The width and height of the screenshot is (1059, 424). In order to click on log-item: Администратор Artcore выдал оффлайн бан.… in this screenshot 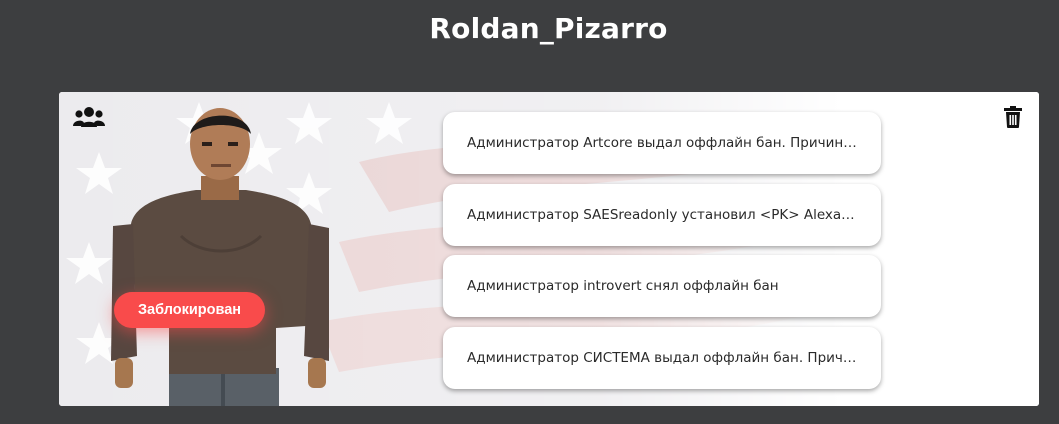, I will do `click(662, 143)`.